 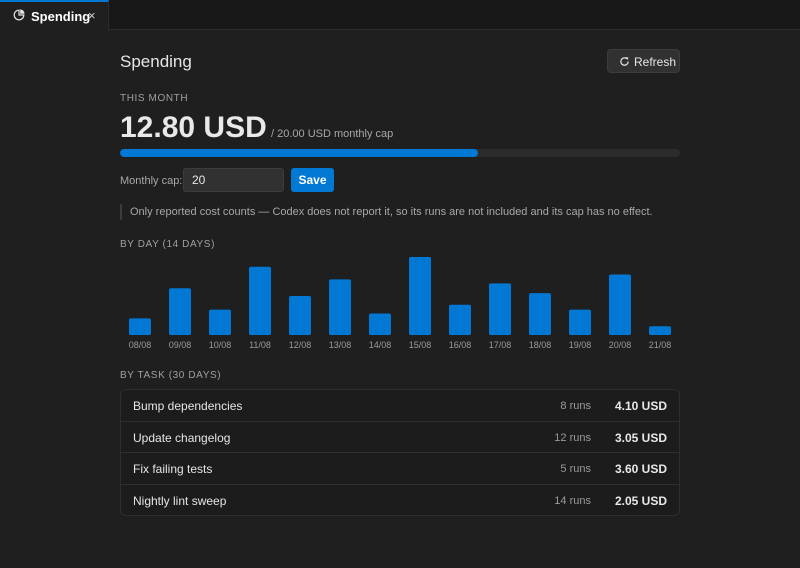 What do you see at coordinates (151, 181) in the screenshot?
I see `monthly-cap-label: Monthly cap:` at bounding box center [151, 181].